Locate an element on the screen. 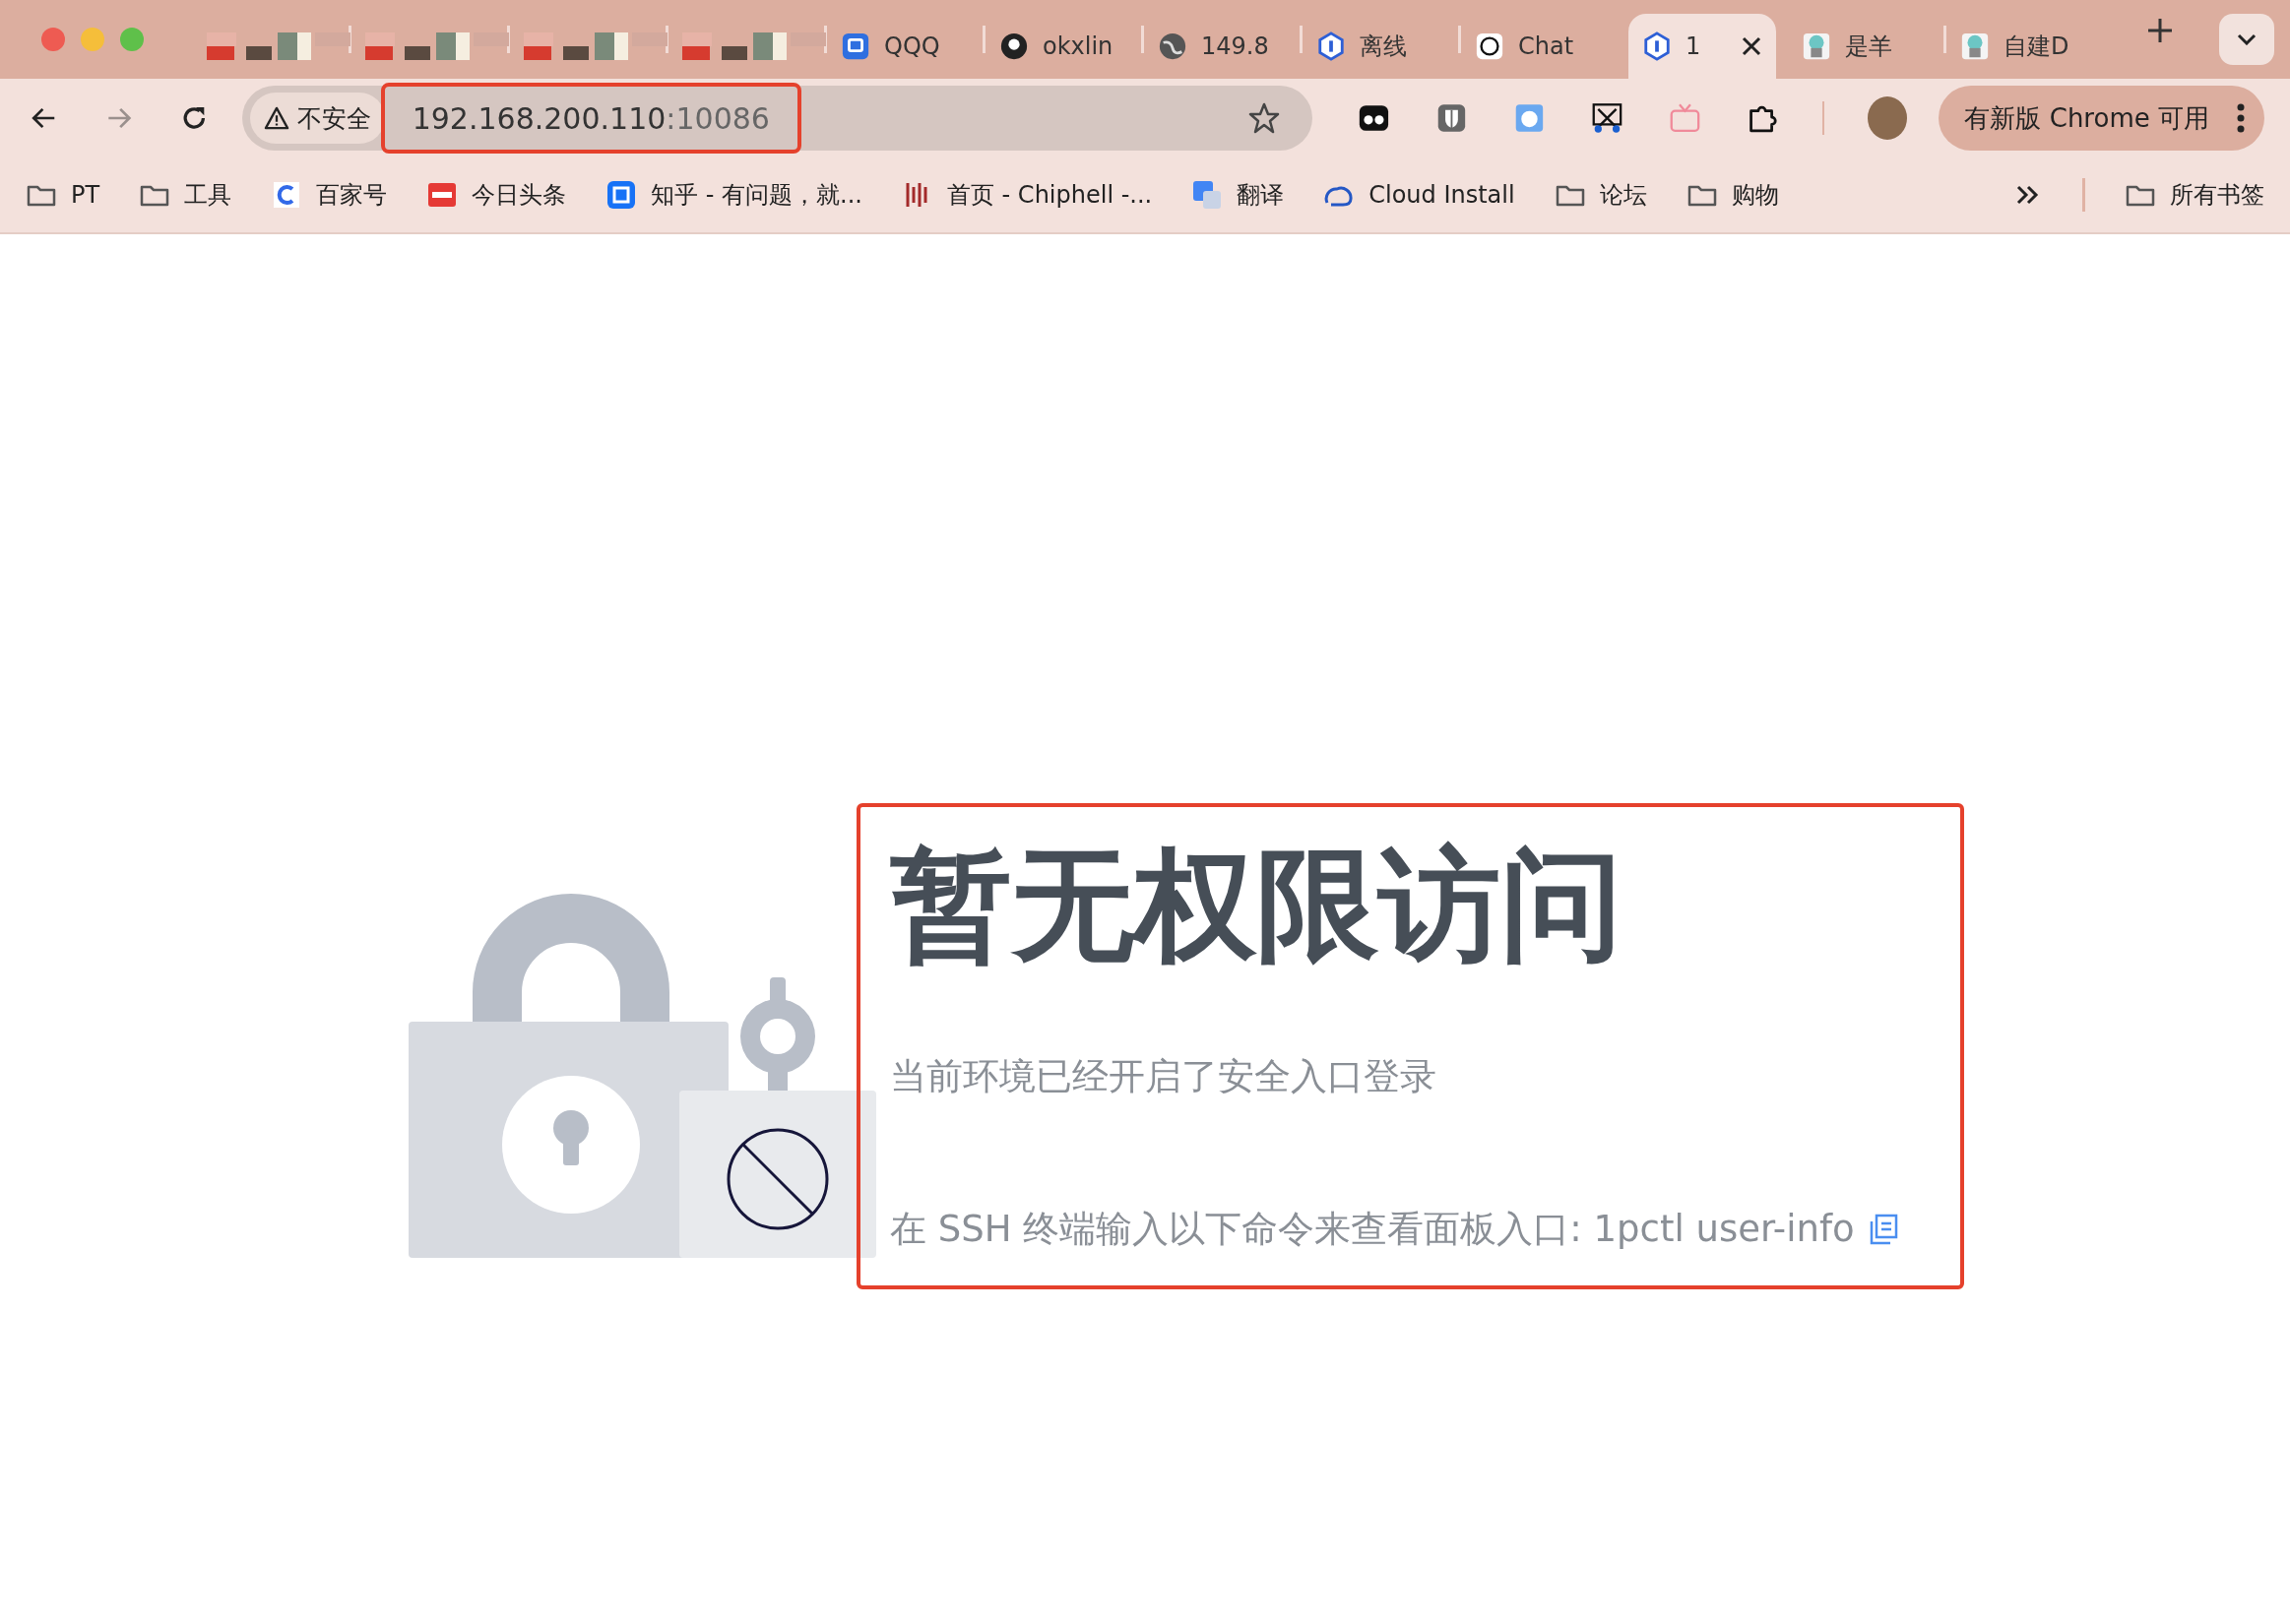 The height and width of the screenshot is (1624, 2290). browser-tab: 1 is located at coordinates (1702, 46).